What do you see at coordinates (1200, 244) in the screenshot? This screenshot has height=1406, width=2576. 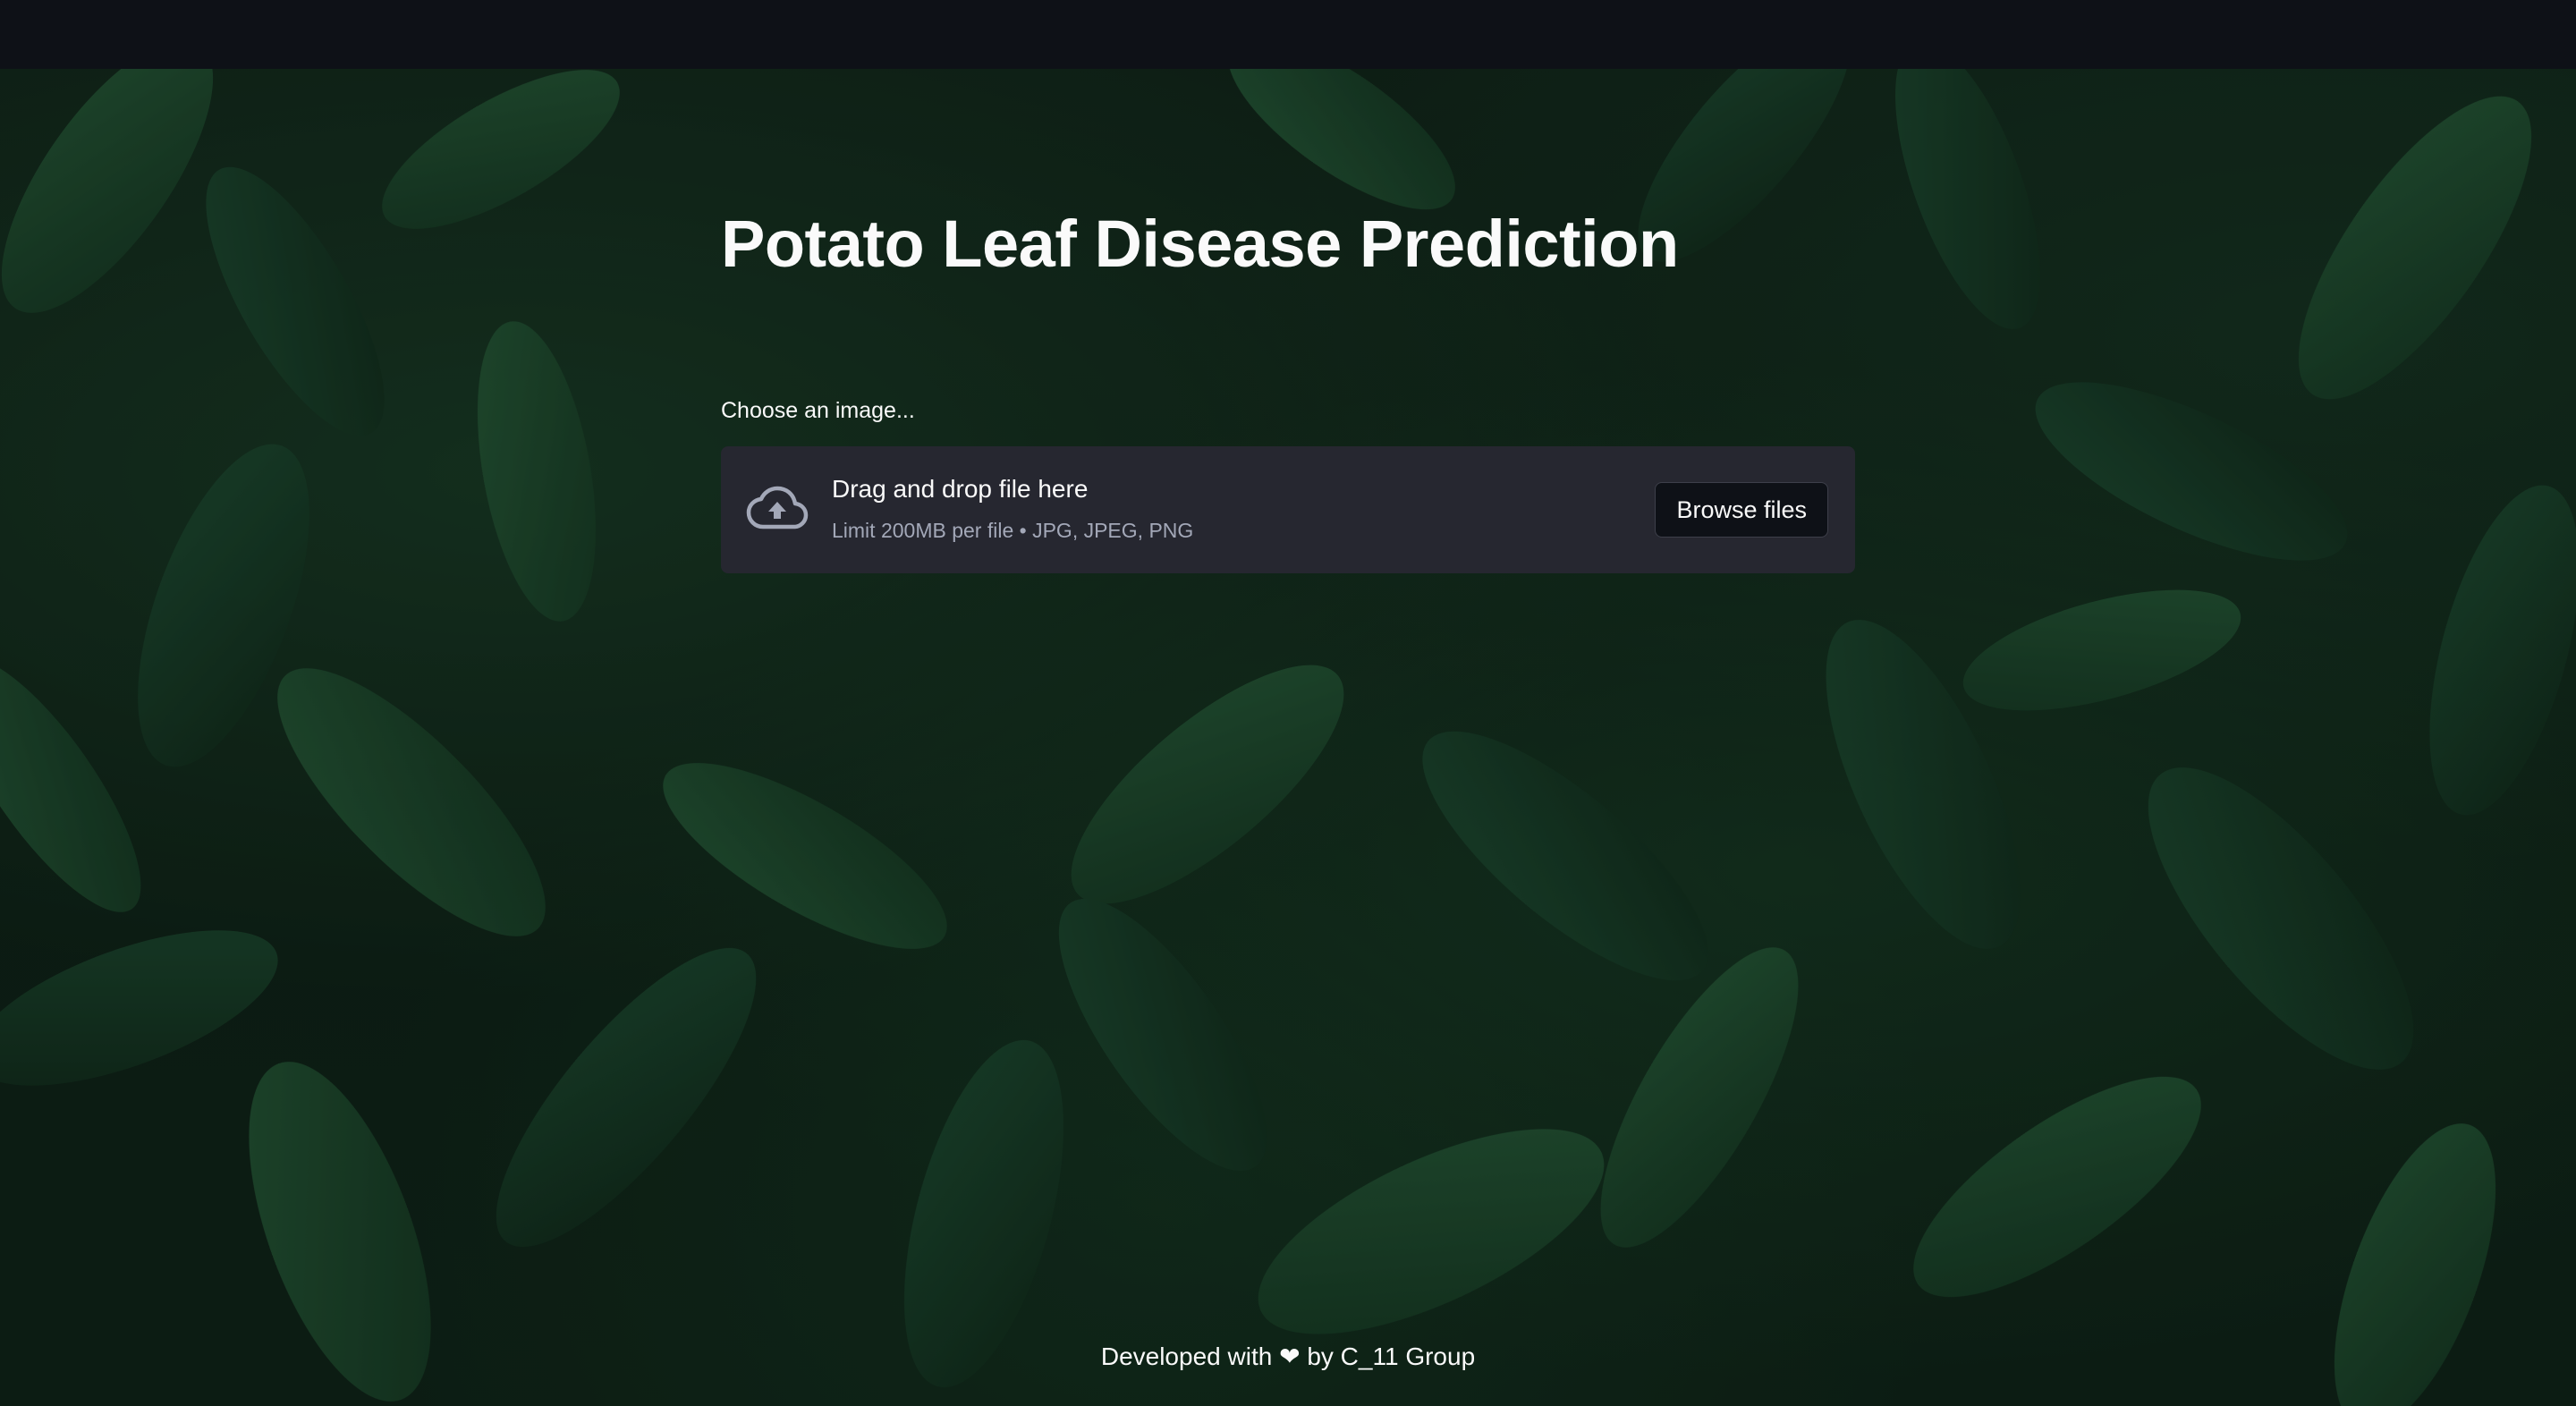 I see `page-title: Potato Leaf Disease Prediction` at bounding box center [1200, 244].